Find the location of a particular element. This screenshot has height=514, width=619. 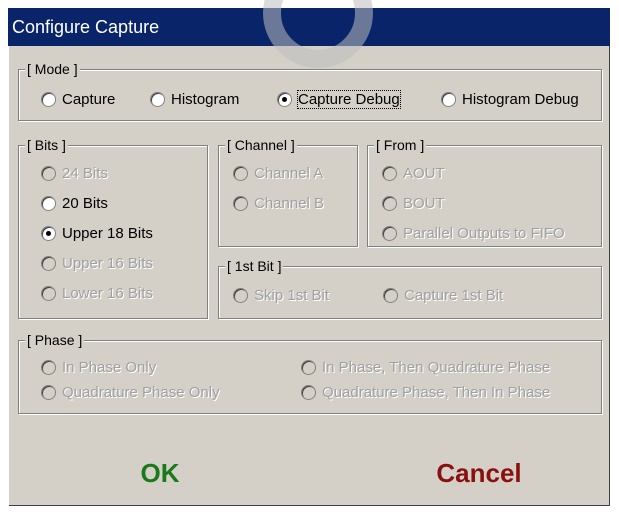

capture-first-bit-radio: Capture 1st Bit is located at coordinates (443, 295).